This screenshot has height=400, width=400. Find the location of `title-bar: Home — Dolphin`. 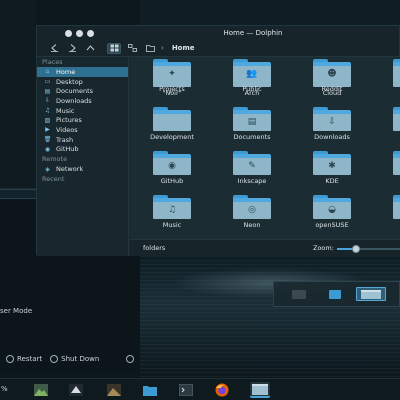

title-bar: Home — Dolphin is located at coordinates (218, 33).